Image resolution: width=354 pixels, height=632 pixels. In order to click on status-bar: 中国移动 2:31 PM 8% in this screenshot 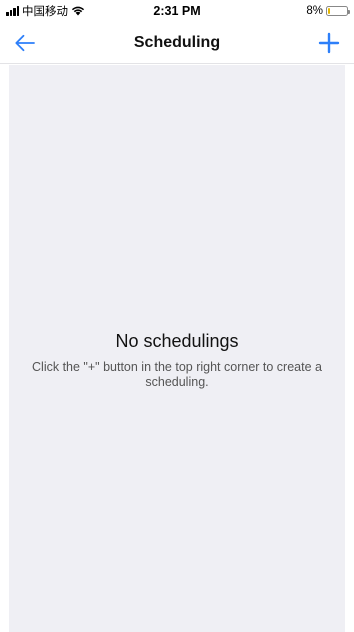, I will do `click(177, 11)`.